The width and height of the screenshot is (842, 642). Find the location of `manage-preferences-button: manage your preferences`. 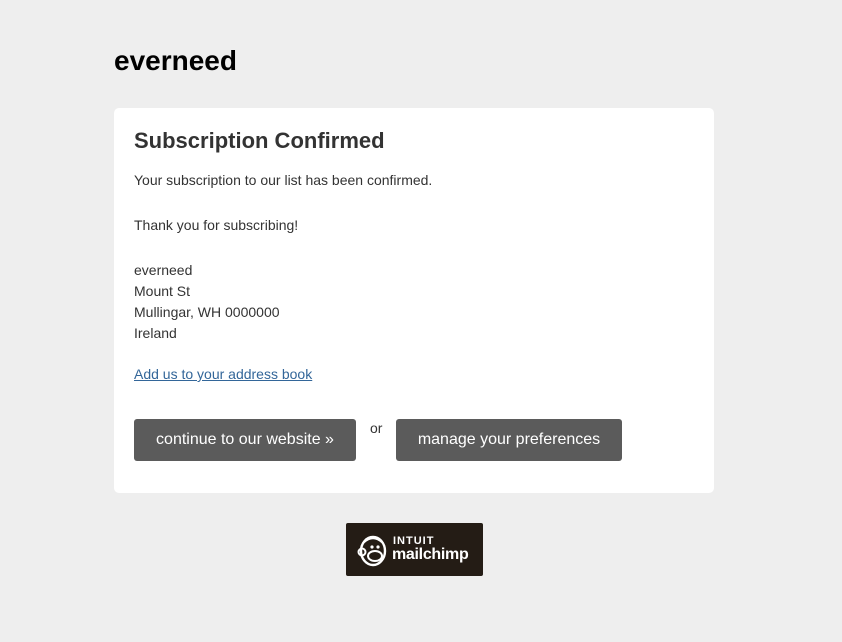

manage-preferences-button: manage your preferences is located at coordinates (509, 440).